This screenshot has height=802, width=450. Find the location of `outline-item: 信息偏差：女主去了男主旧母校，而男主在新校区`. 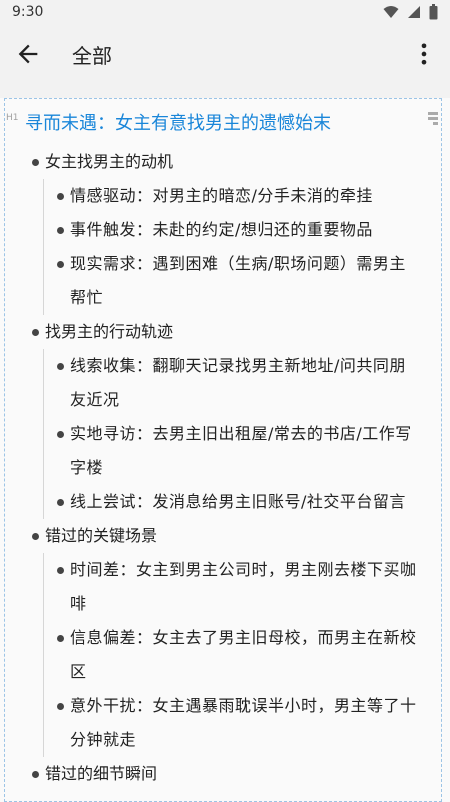

outline-item: 信息偏差：女主去了男主旧母校，而男主在新校区 is located at coordinates (242, 655).